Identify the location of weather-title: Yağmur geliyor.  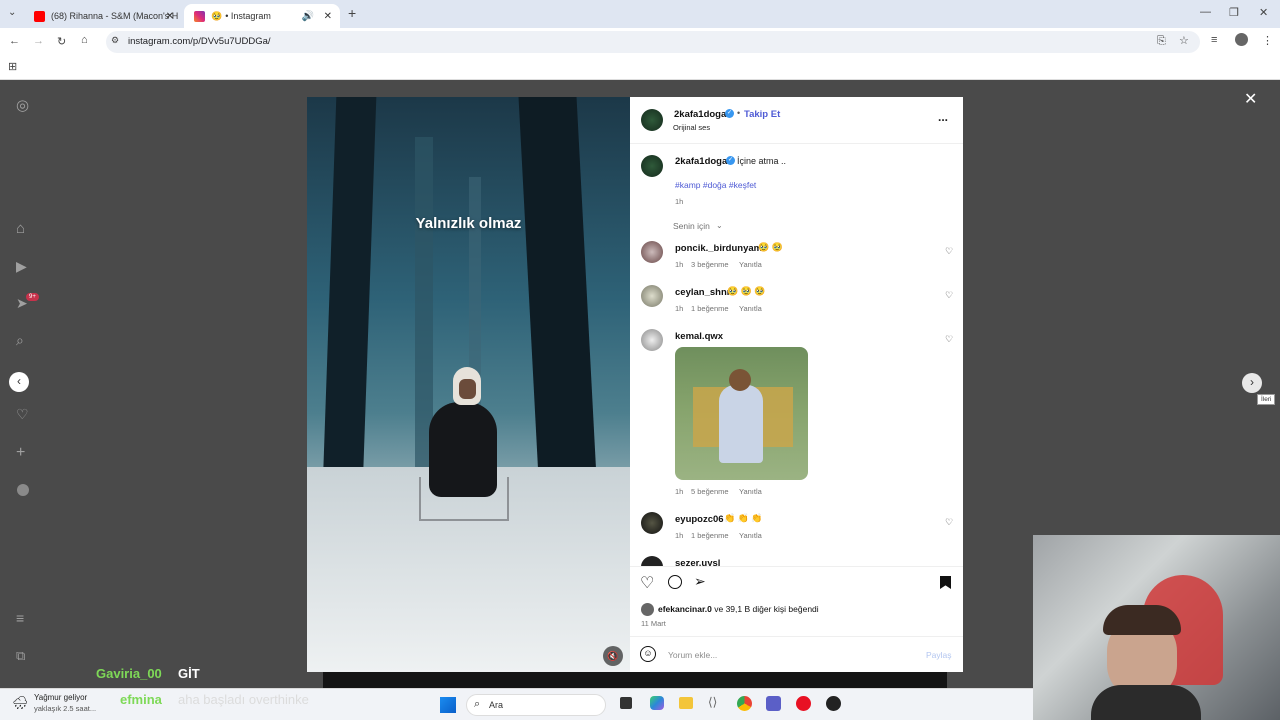
(60, 697).